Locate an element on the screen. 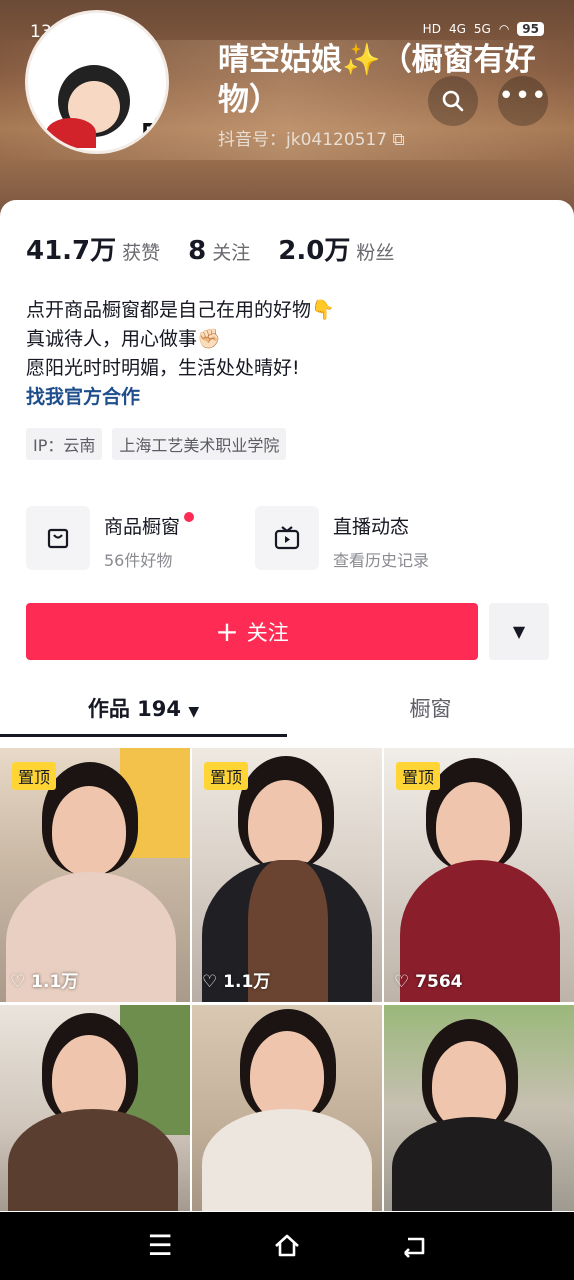  avatar-fan is located at coordinates (71, 133).